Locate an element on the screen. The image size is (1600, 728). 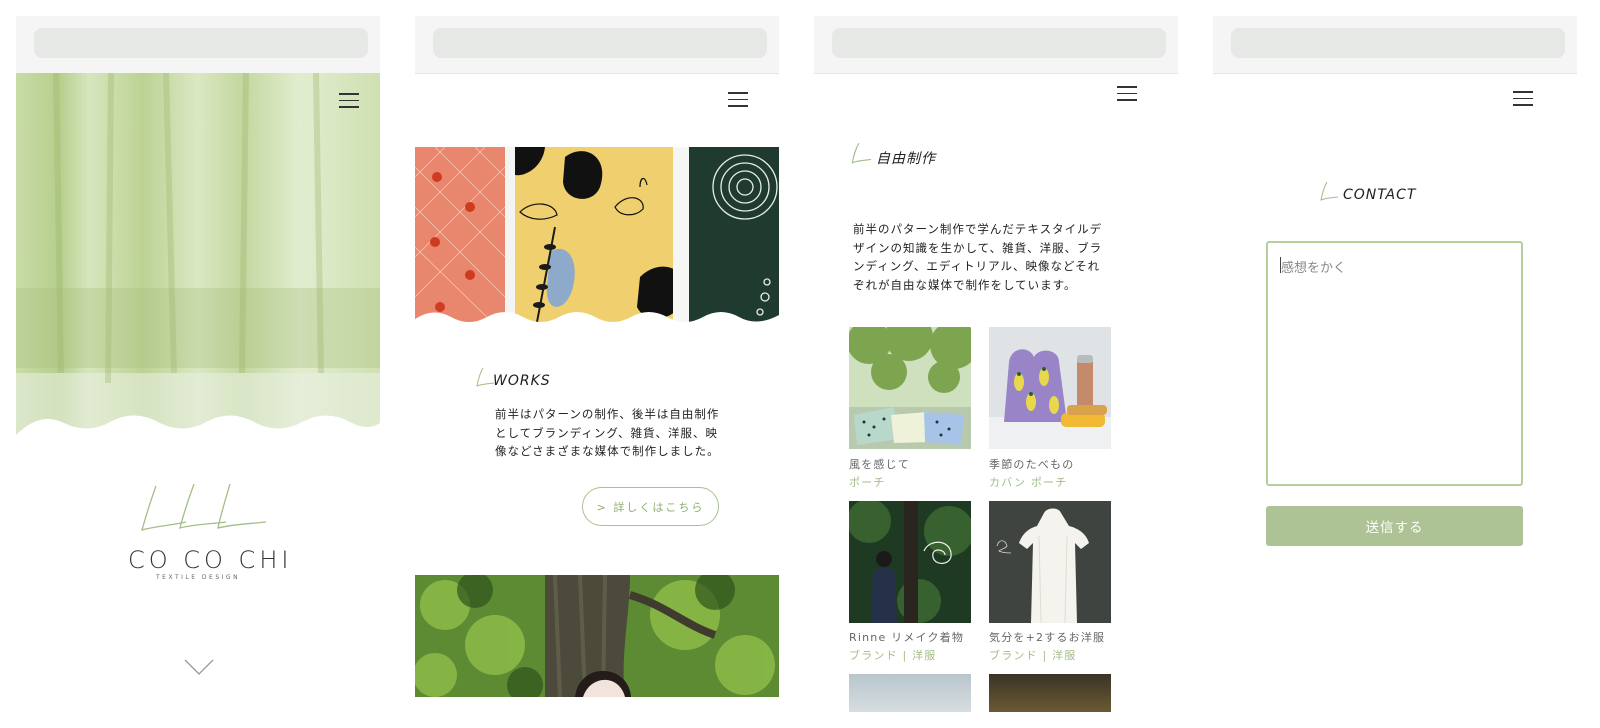
work-title: 風を感じて is located at coordinates (879, 464).